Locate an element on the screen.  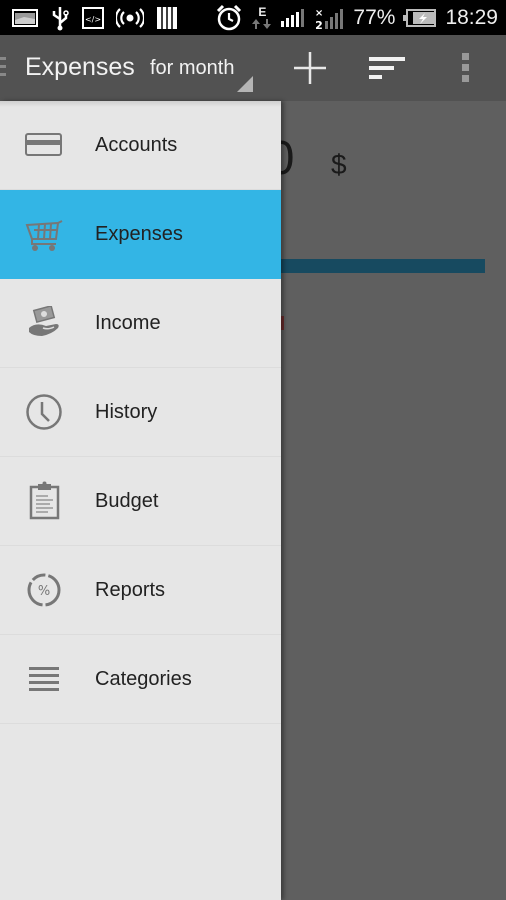
image-icon is located at coordinates (25, 18).